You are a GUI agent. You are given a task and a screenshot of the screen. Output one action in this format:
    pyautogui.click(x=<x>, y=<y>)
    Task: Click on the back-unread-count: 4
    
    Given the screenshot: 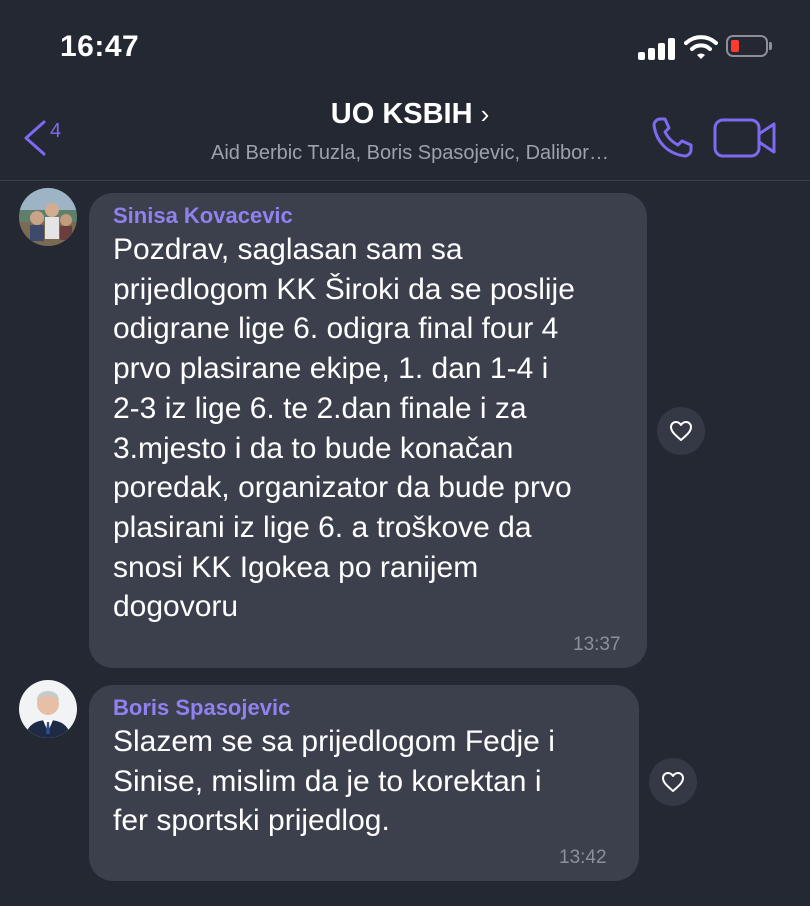 What is the action you would take?
    pyautogui.click(x=55, y=131)
    